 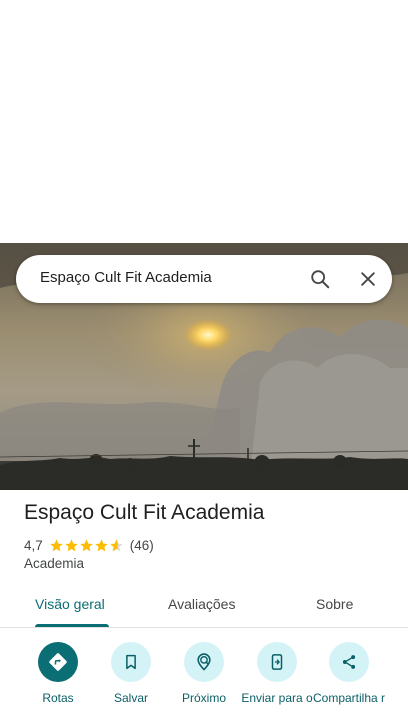 I want to click on search-icon, so click(x=320, y=279).